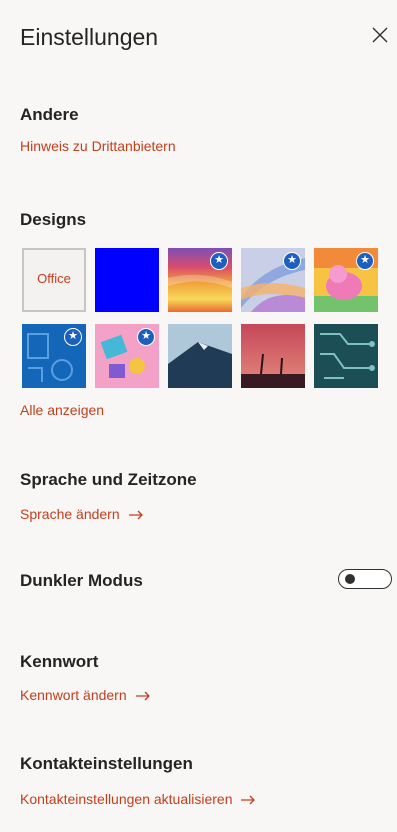  Describe the element at coordinates (70, 514) in the screenshot. I see `change-language-label: Sprache ändern` at that location.